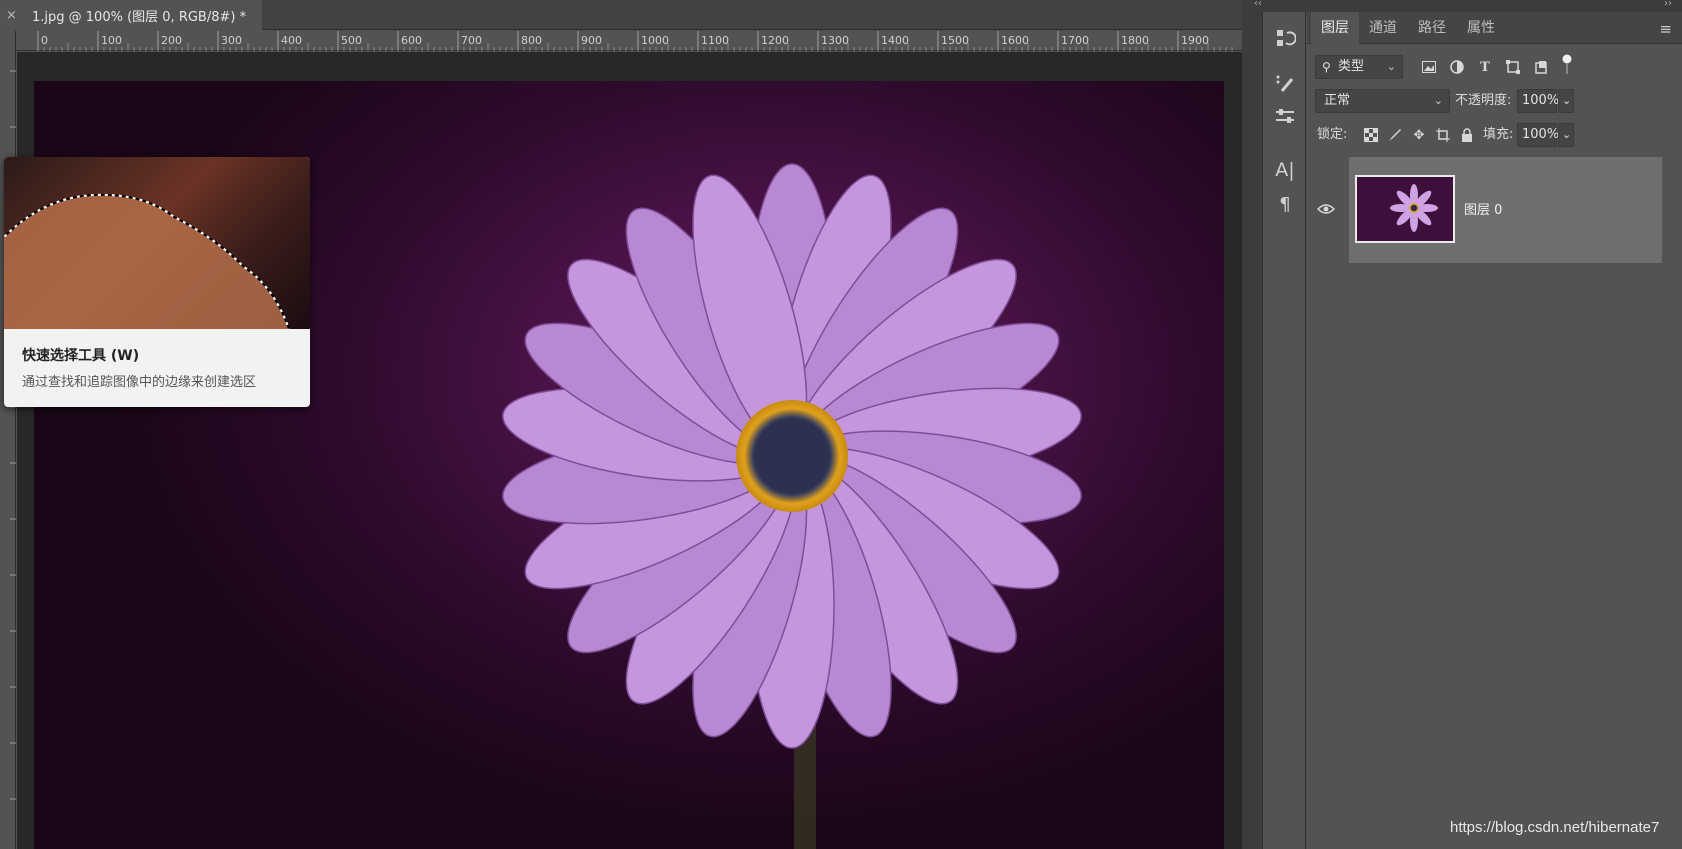 This screenshot has width=1682, height=849. What do you see at coordinates (1485, 67) in the screenshot?
I see `filter-type-icon: T` at bounding box center [1485, 67].